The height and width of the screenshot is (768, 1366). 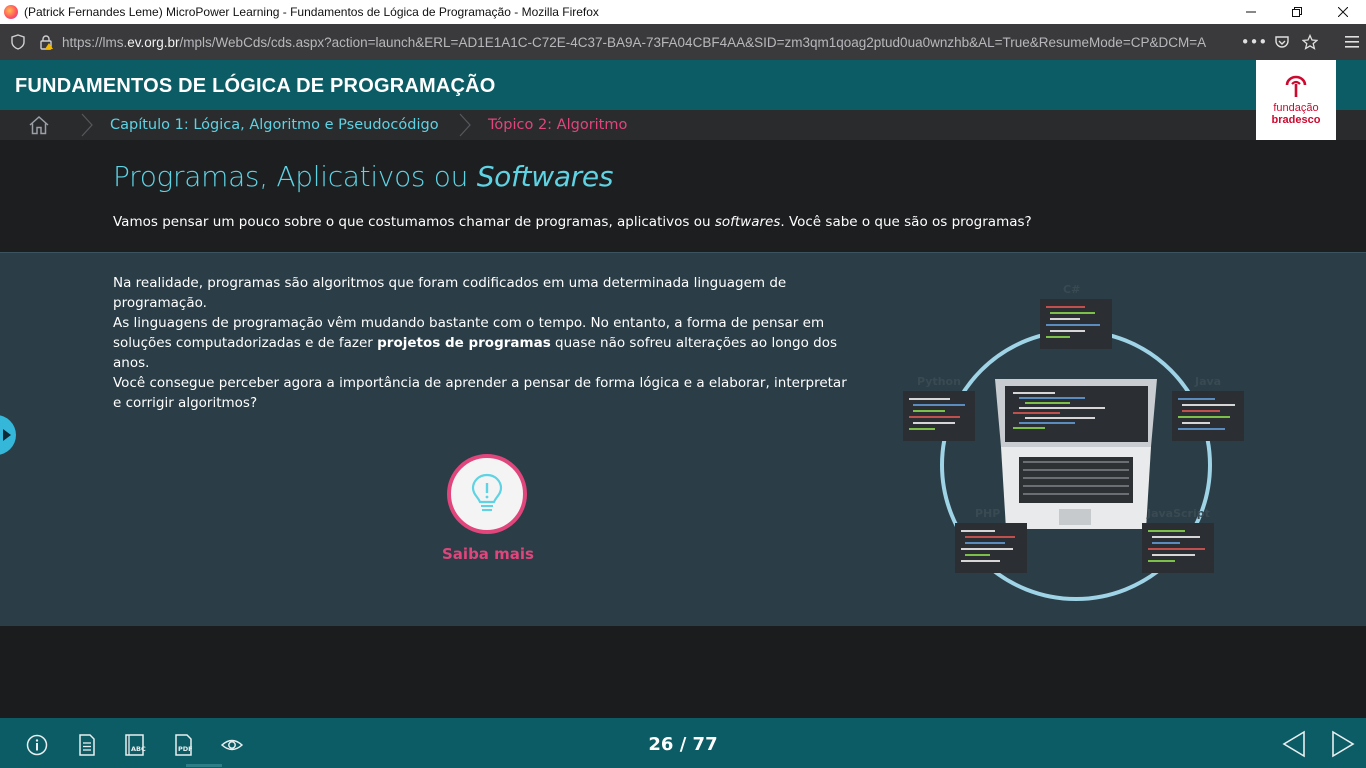 I want to click on code-window-top, so click(x=1076, y=324).